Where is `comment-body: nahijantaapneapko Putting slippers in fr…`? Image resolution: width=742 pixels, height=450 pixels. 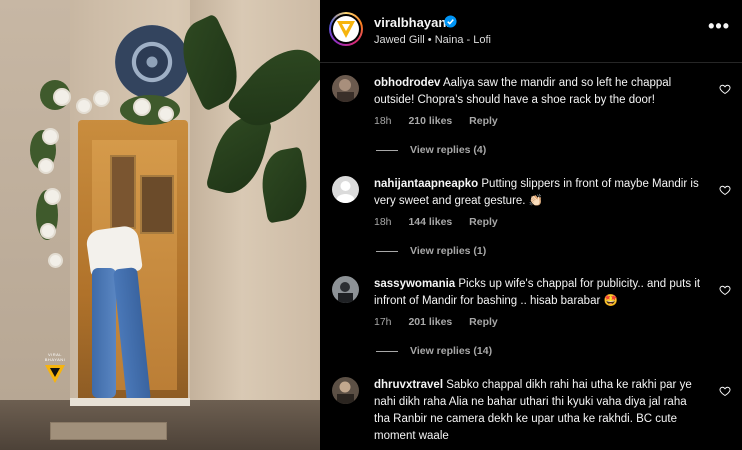
comment-body: nahijantaapneapko Putting slippers in fr… is located at coordinates (539, 193).